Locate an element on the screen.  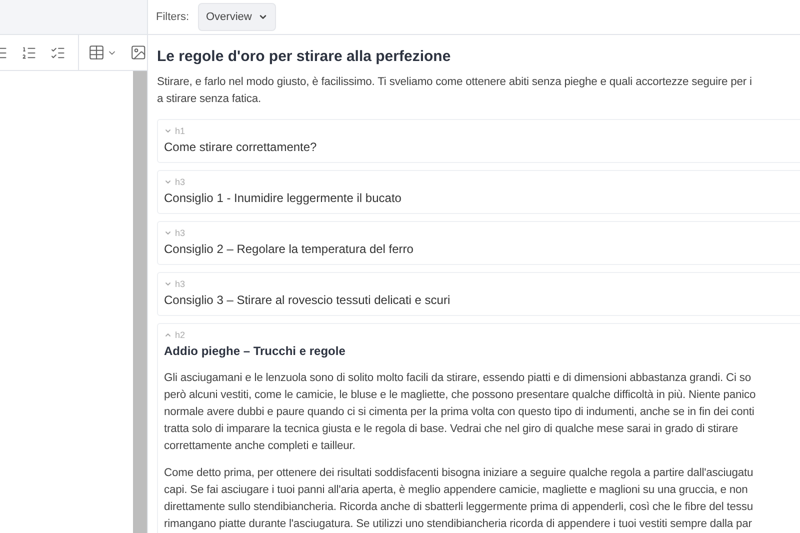
image-icon is located at coordinates (138, 52).